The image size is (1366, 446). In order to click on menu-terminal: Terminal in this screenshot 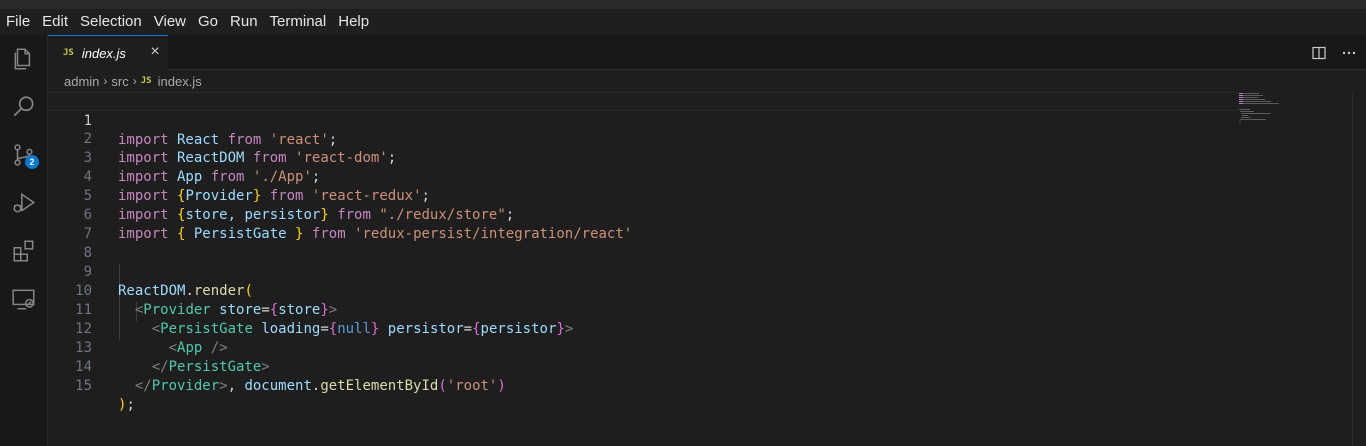, I will do `click(298, 22)`.